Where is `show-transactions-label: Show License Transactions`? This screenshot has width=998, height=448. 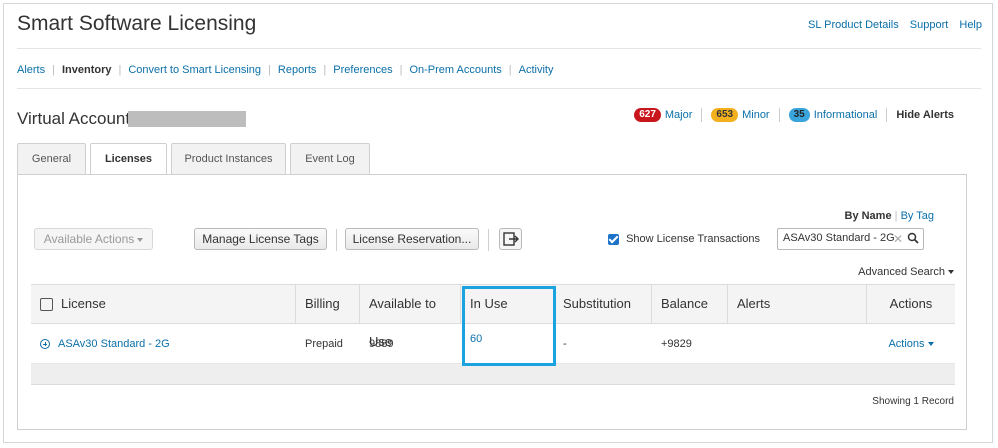 show-transactions-label: Show License Transactions is located at coordinates (693, 239).